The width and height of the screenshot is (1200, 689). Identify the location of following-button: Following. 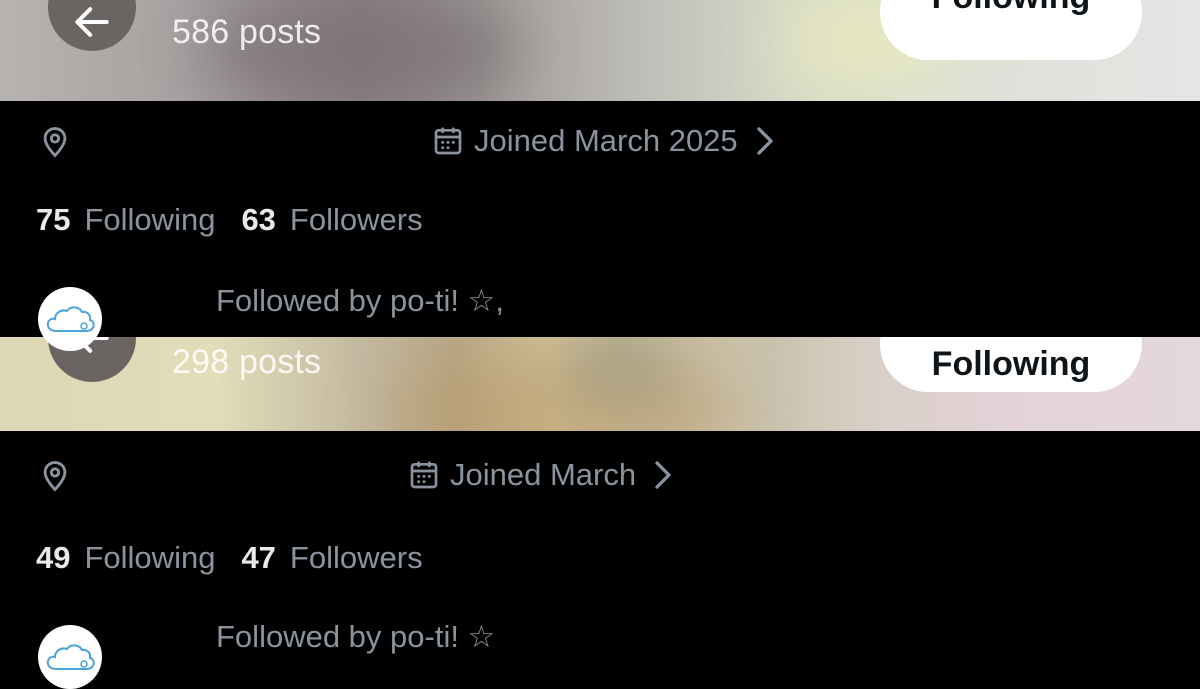
(1011, 30).